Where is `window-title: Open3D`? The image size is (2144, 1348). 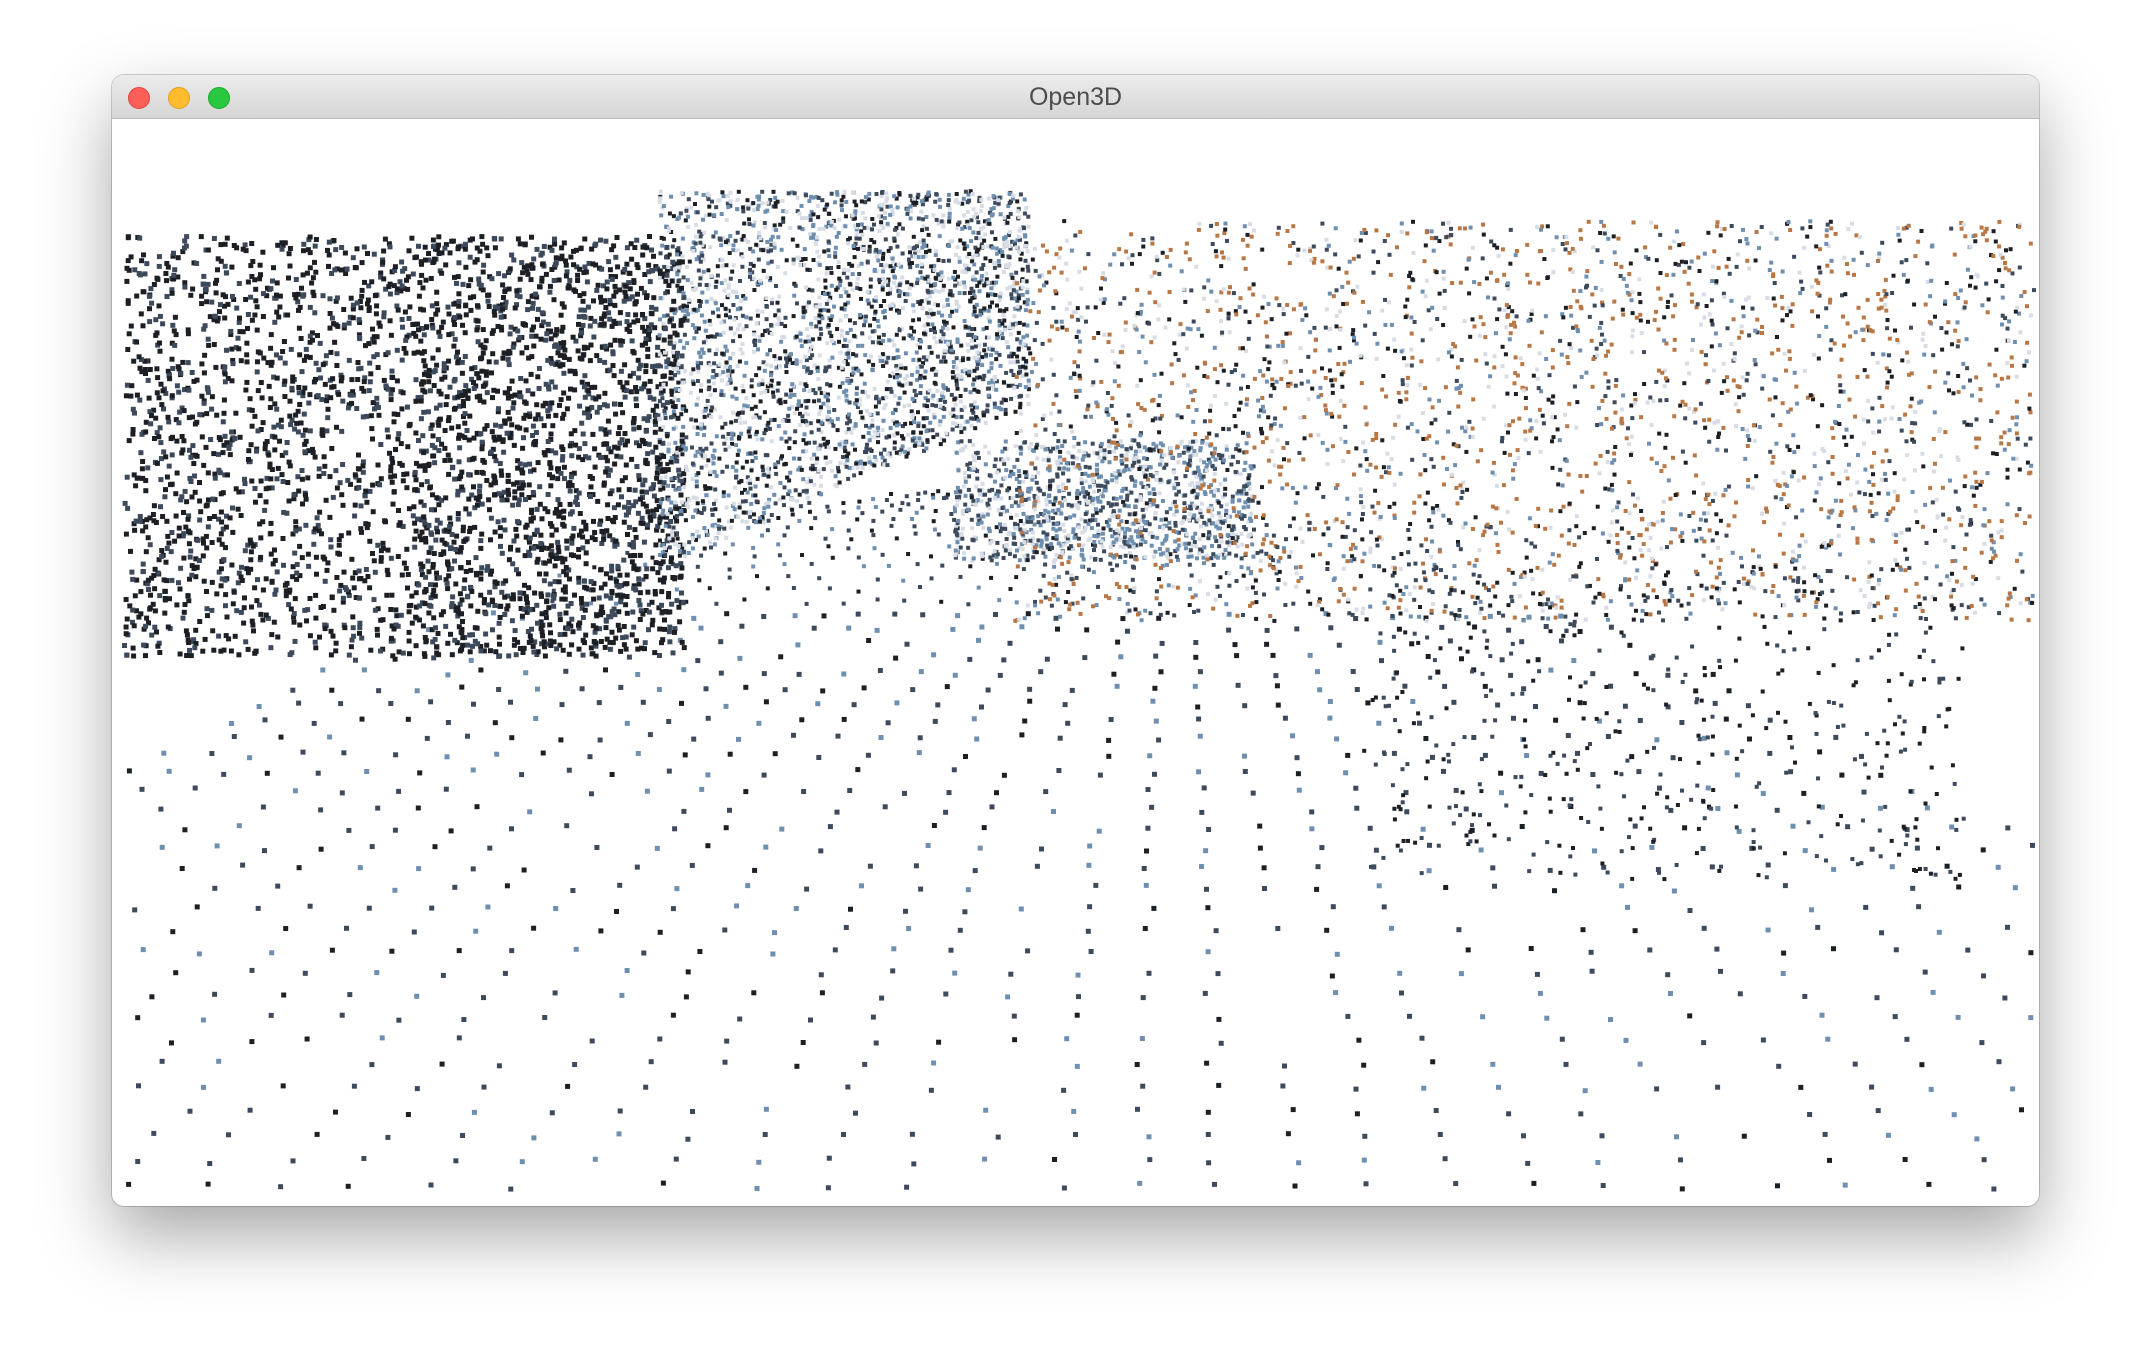 window-title: Open3D is located at coordinates (1075, 97).